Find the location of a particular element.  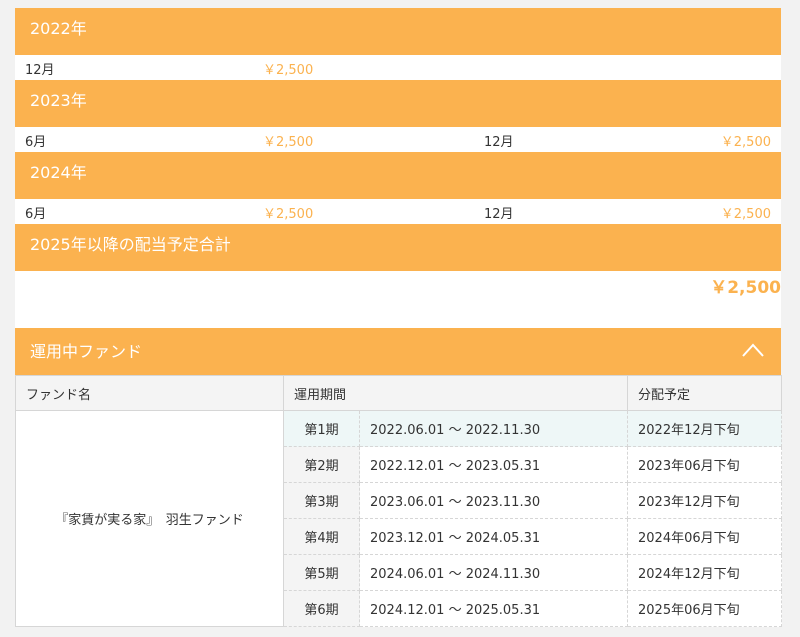

schedule-cell: 2024年12月下旬 is located at coordinates (705, 572).